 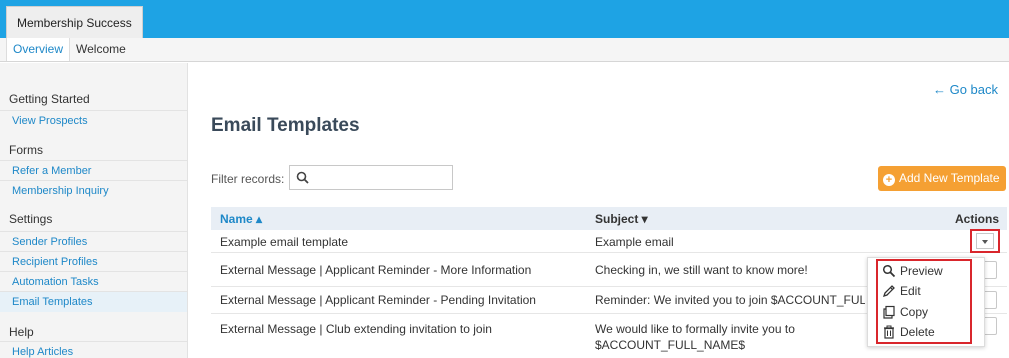 I want to click on sidebar-heading-help: Help, so click(x=21, y=332).